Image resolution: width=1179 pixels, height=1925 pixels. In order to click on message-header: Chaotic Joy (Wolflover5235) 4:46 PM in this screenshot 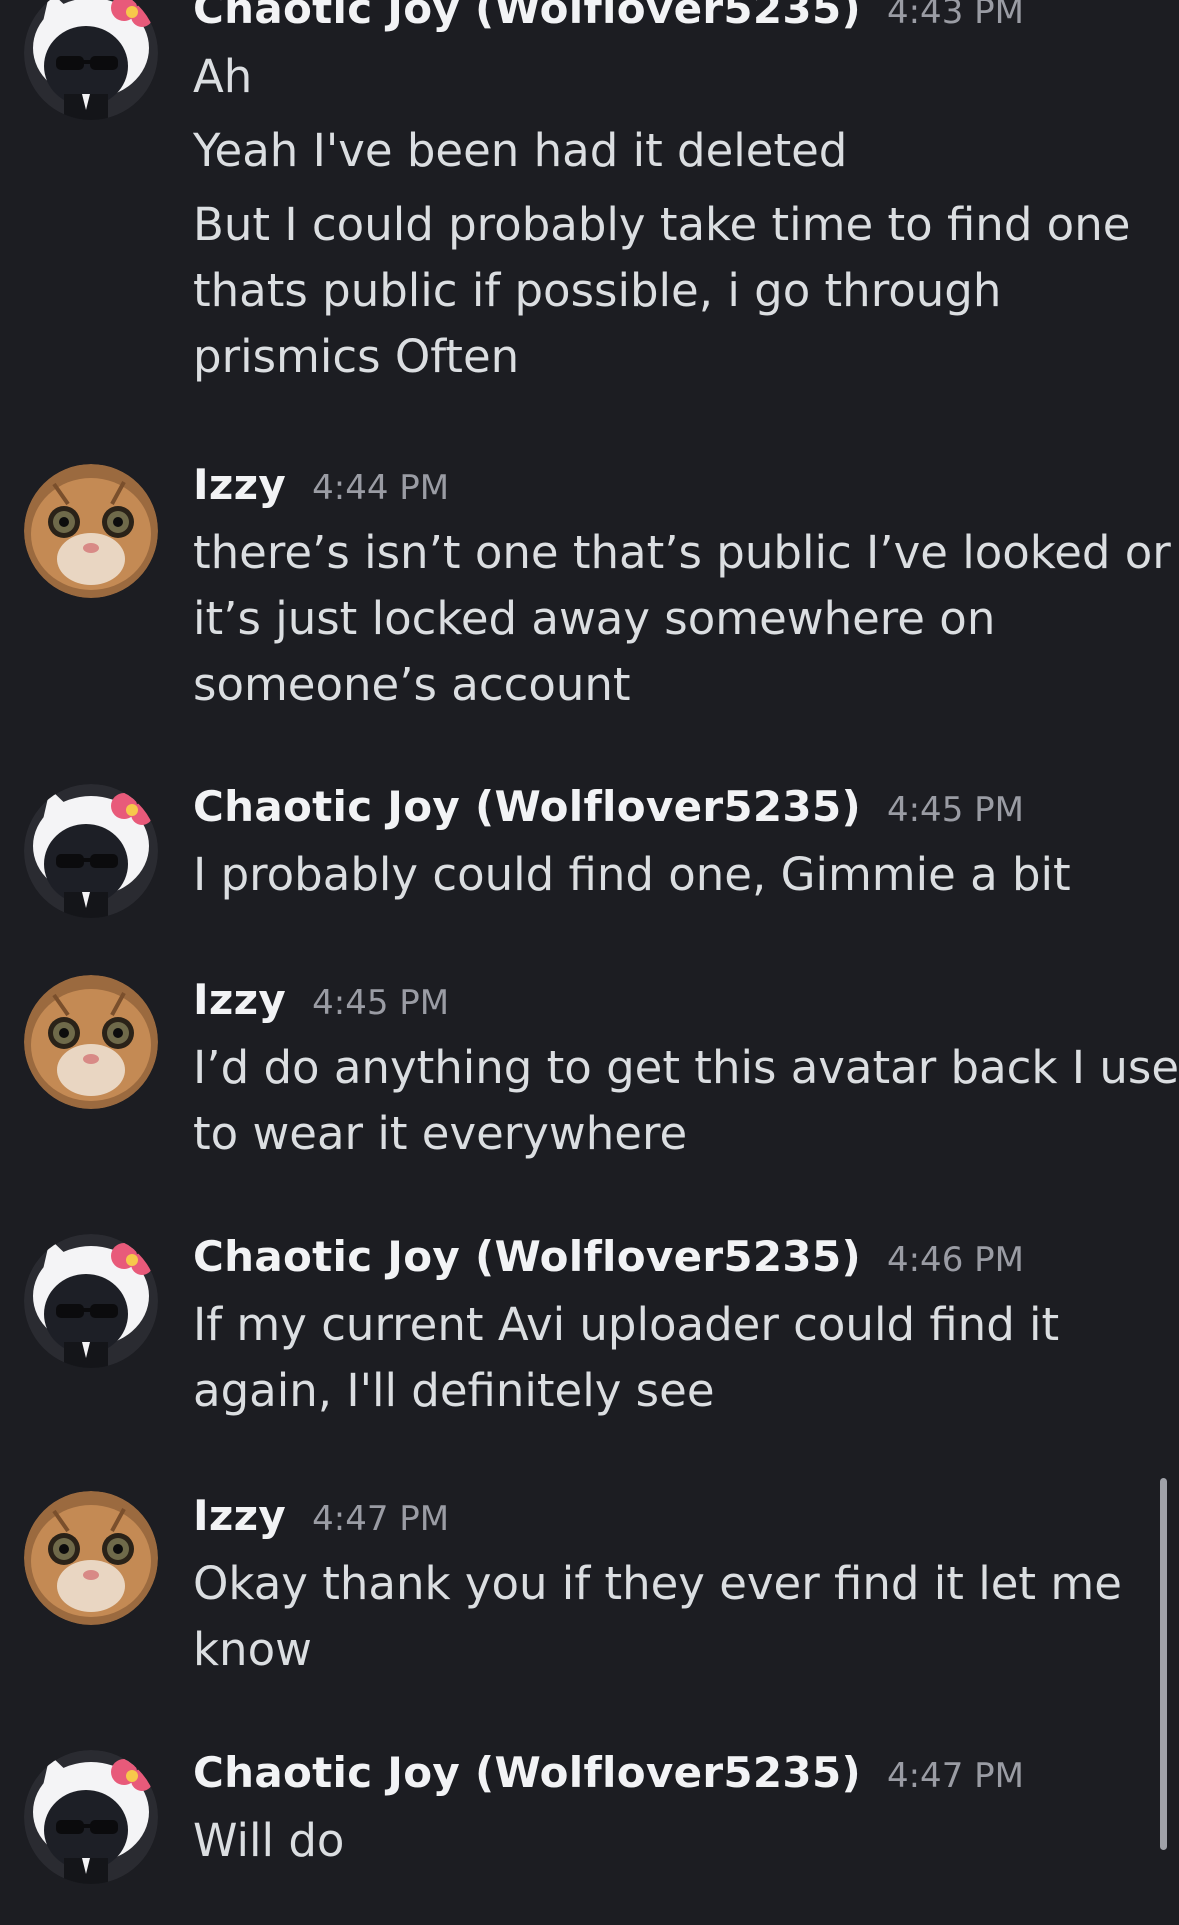, I will do `click(671, 1260)`.